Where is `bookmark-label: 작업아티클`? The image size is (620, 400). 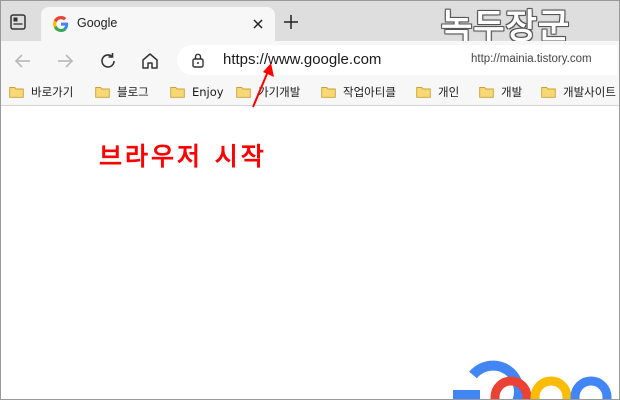
bookmark-label: 작업아티클 is located at coordinates (369, 92).